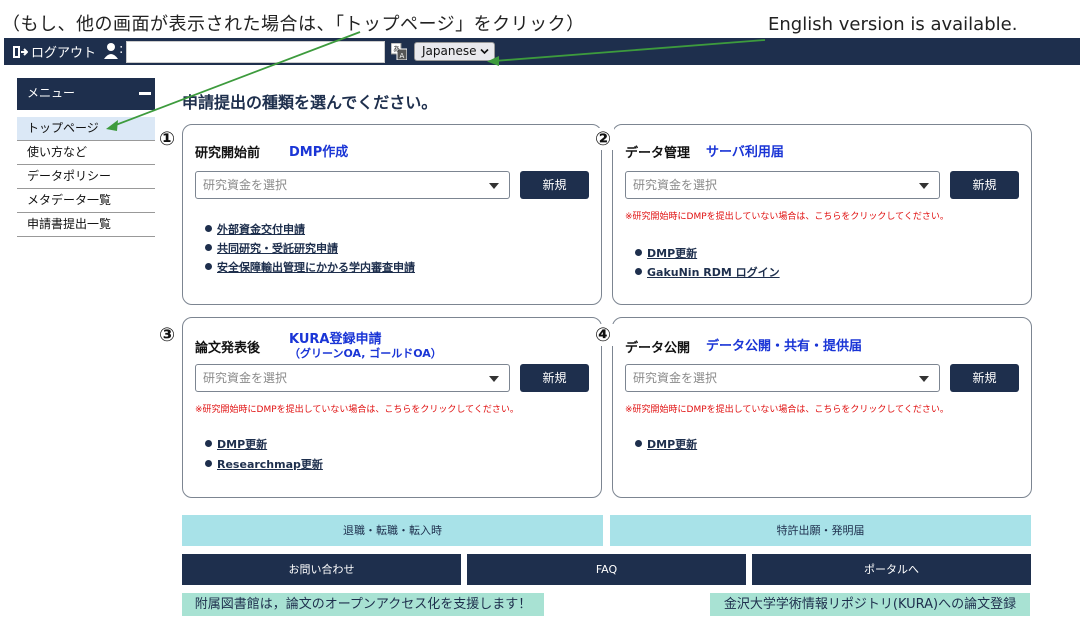 Image resolution: width=1080 pixels, height=625 pixels. Describe the element at coordinates (270, 464) in the screenshot. I see `link-text: Researchmap更新` at that location.